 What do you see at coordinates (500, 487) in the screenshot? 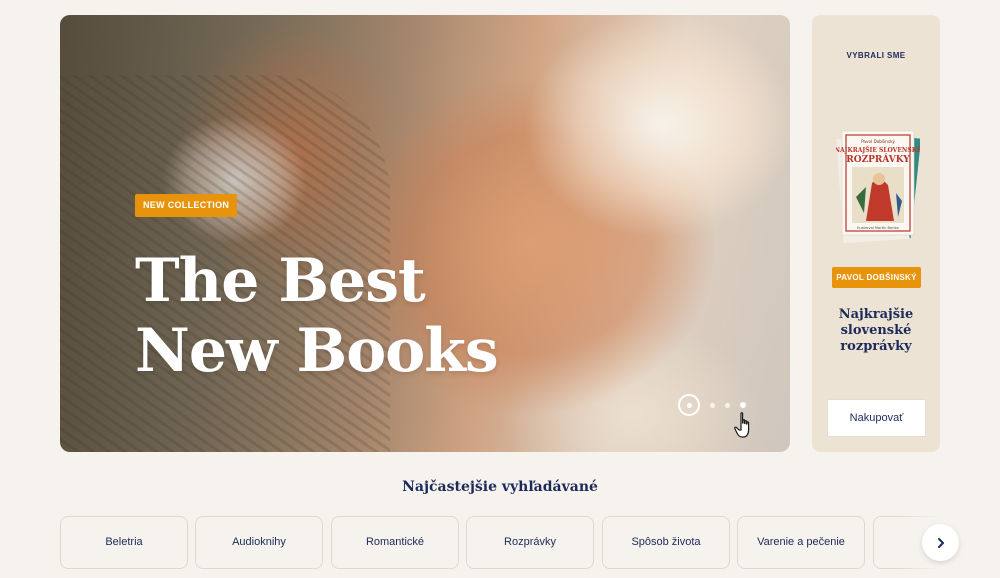
I see `most-searched-title: Najčastejšie vyhľadávané` at bounding box center [500, 487].